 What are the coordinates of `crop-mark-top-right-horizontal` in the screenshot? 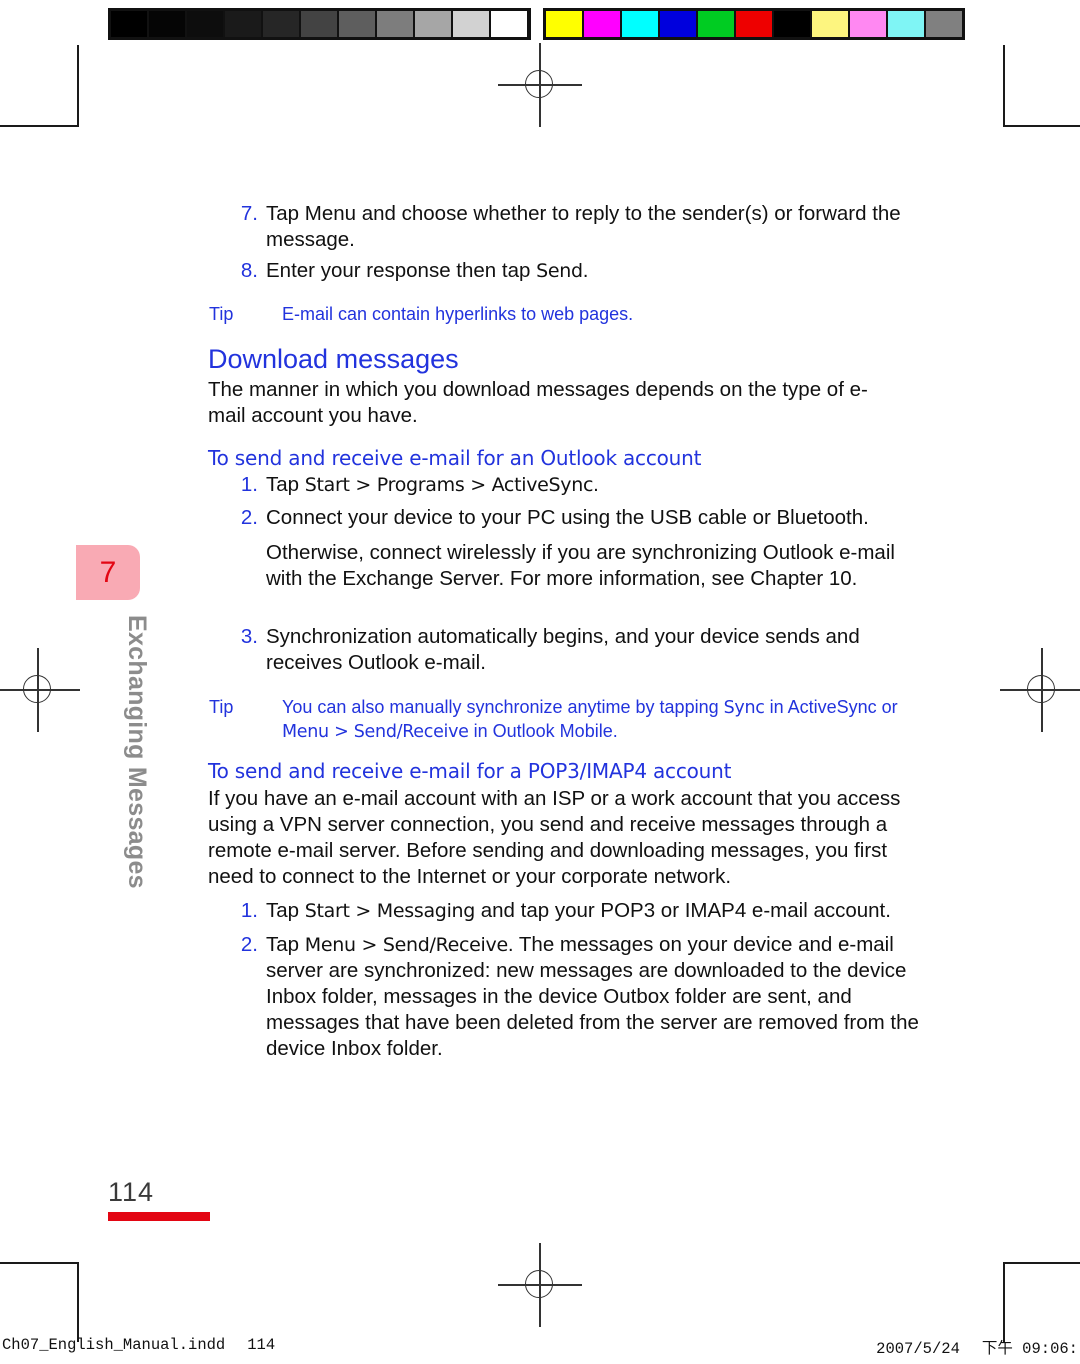 It's located at (1041, 126).